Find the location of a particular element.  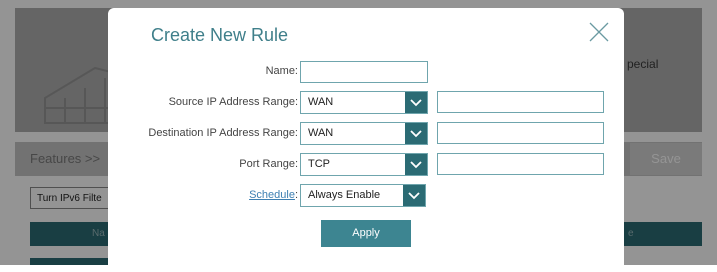

destination-ip-select-value: WAN is located at coordinates (321, 133).